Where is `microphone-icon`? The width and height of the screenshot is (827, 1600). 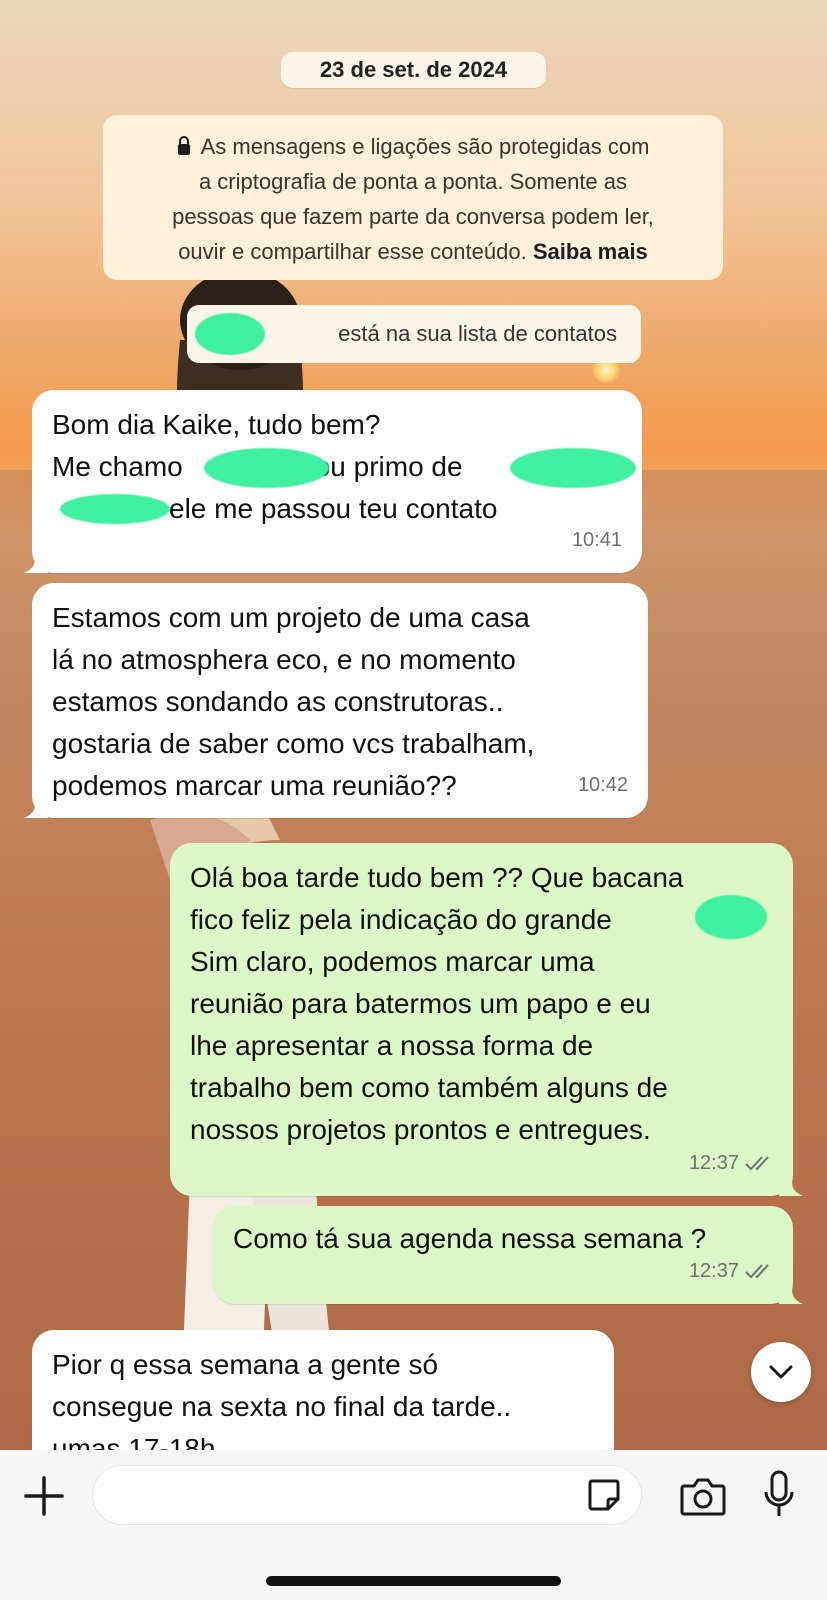 microphone-icon is located at coordinates (779, 1495).